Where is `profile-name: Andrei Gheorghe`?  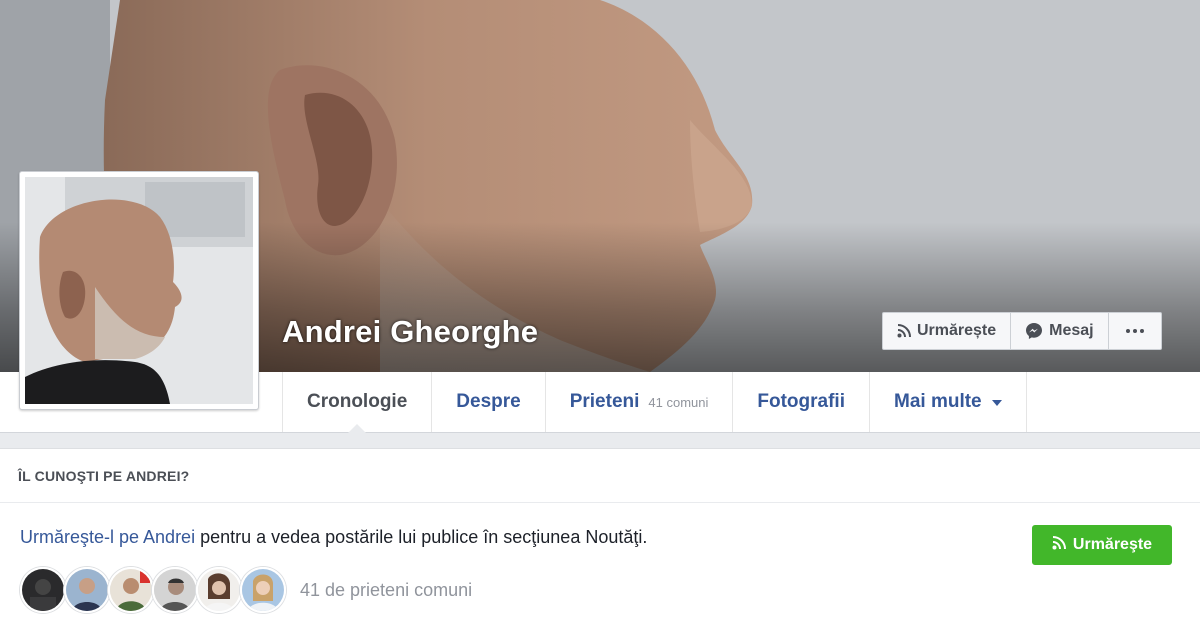
profile-name: Andrei Gheorghe is located at coordinates (410, 332).